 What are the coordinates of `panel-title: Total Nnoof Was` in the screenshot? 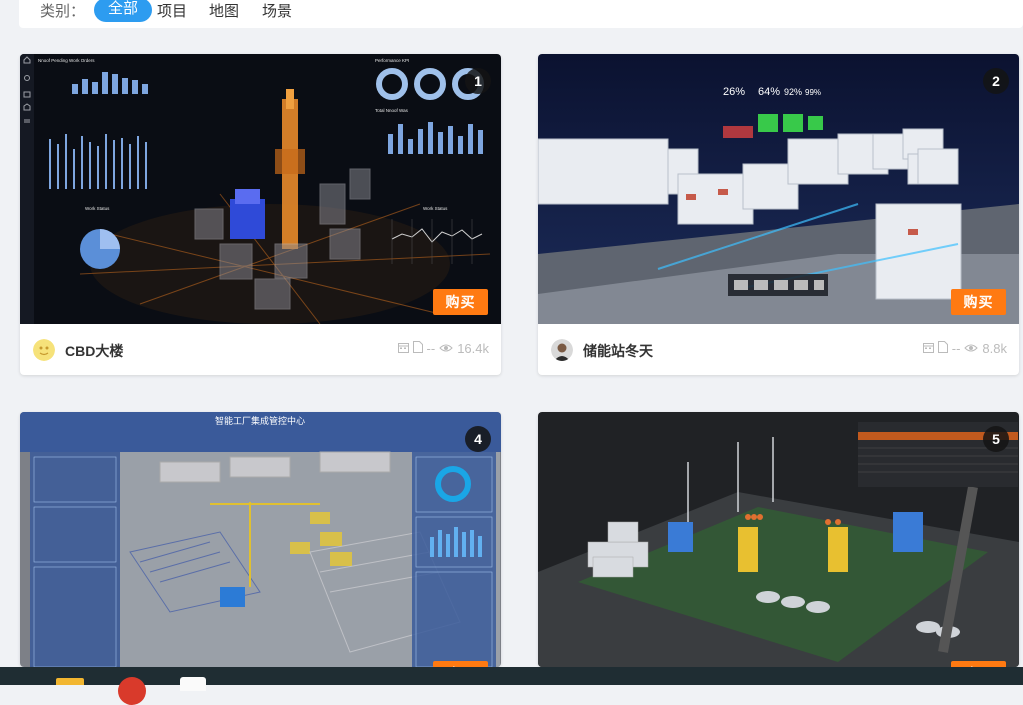 It's located at (392, 110).